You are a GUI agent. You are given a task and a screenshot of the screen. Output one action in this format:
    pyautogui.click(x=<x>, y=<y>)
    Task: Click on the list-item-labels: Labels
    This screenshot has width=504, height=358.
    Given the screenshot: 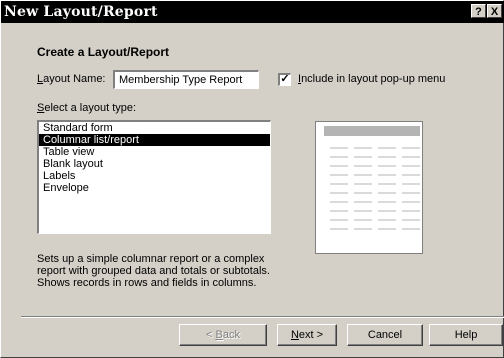 What is the action you would take?
    pyautogui.click(x=154, y=176)
    